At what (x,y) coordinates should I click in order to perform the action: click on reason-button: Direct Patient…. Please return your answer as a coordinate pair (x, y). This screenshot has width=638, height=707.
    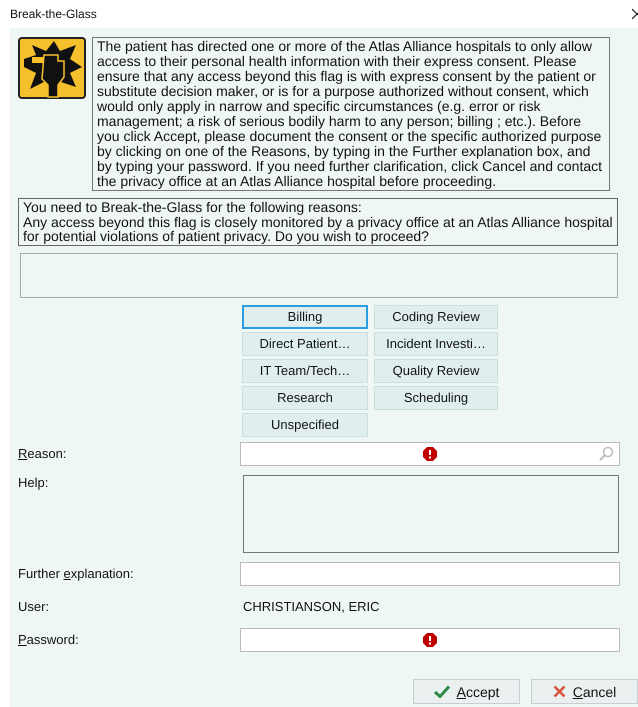
    Looking at the image, I should click on (305, 344).